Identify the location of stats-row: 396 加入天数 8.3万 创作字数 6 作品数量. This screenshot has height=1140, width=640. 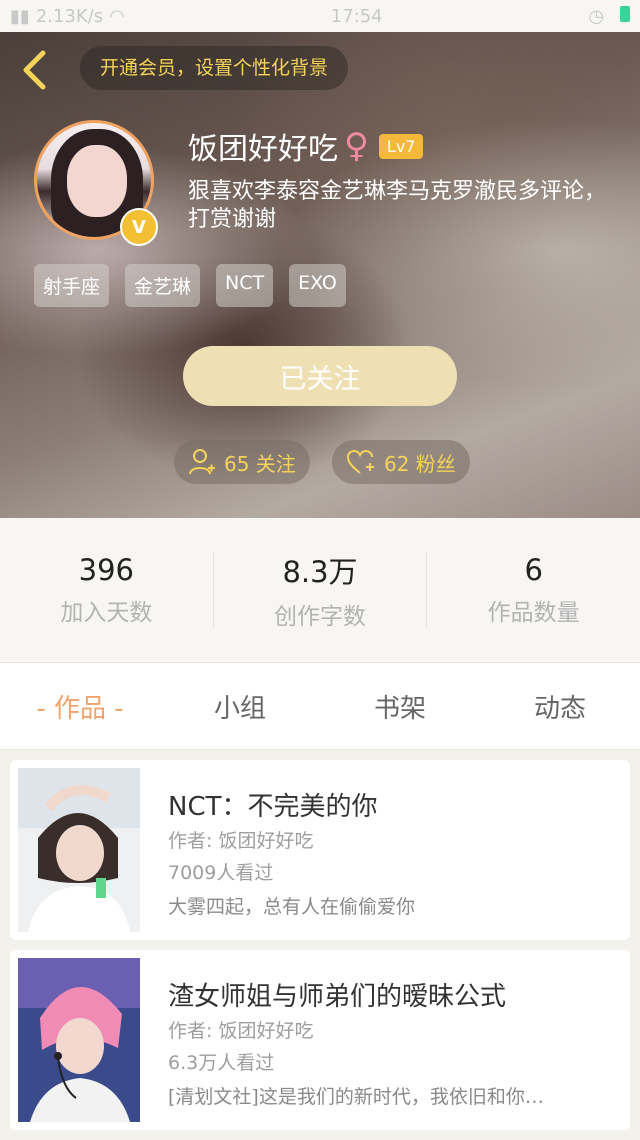
(320, 590).